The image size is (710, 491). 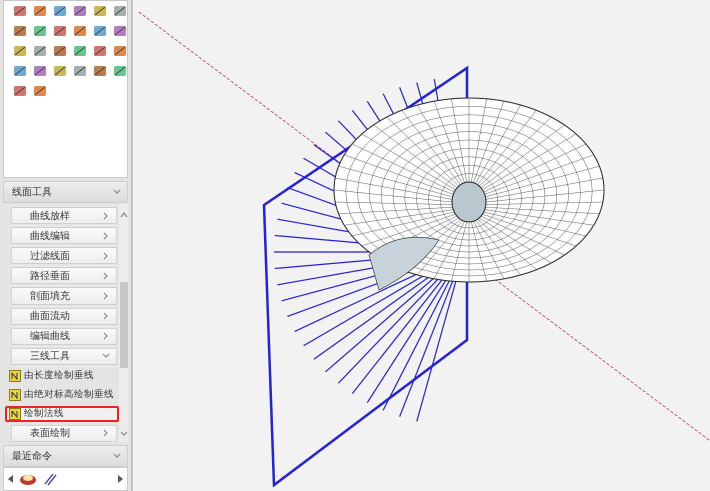 What do you see at coordinates (62, 376) in the screenshot?
I see `command-item: 由长度绘制垂线` at bounding box center [62, 376].